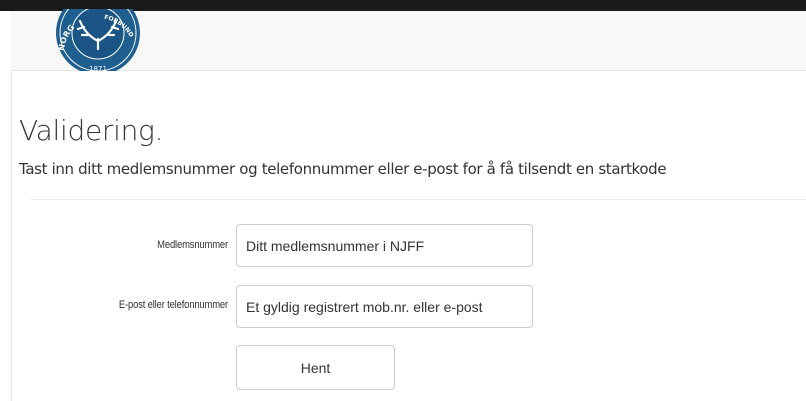  Describe the element at coordinates (192, 245) in the screenshot. I see `member-number-label: Medlemsnummer` at that location.